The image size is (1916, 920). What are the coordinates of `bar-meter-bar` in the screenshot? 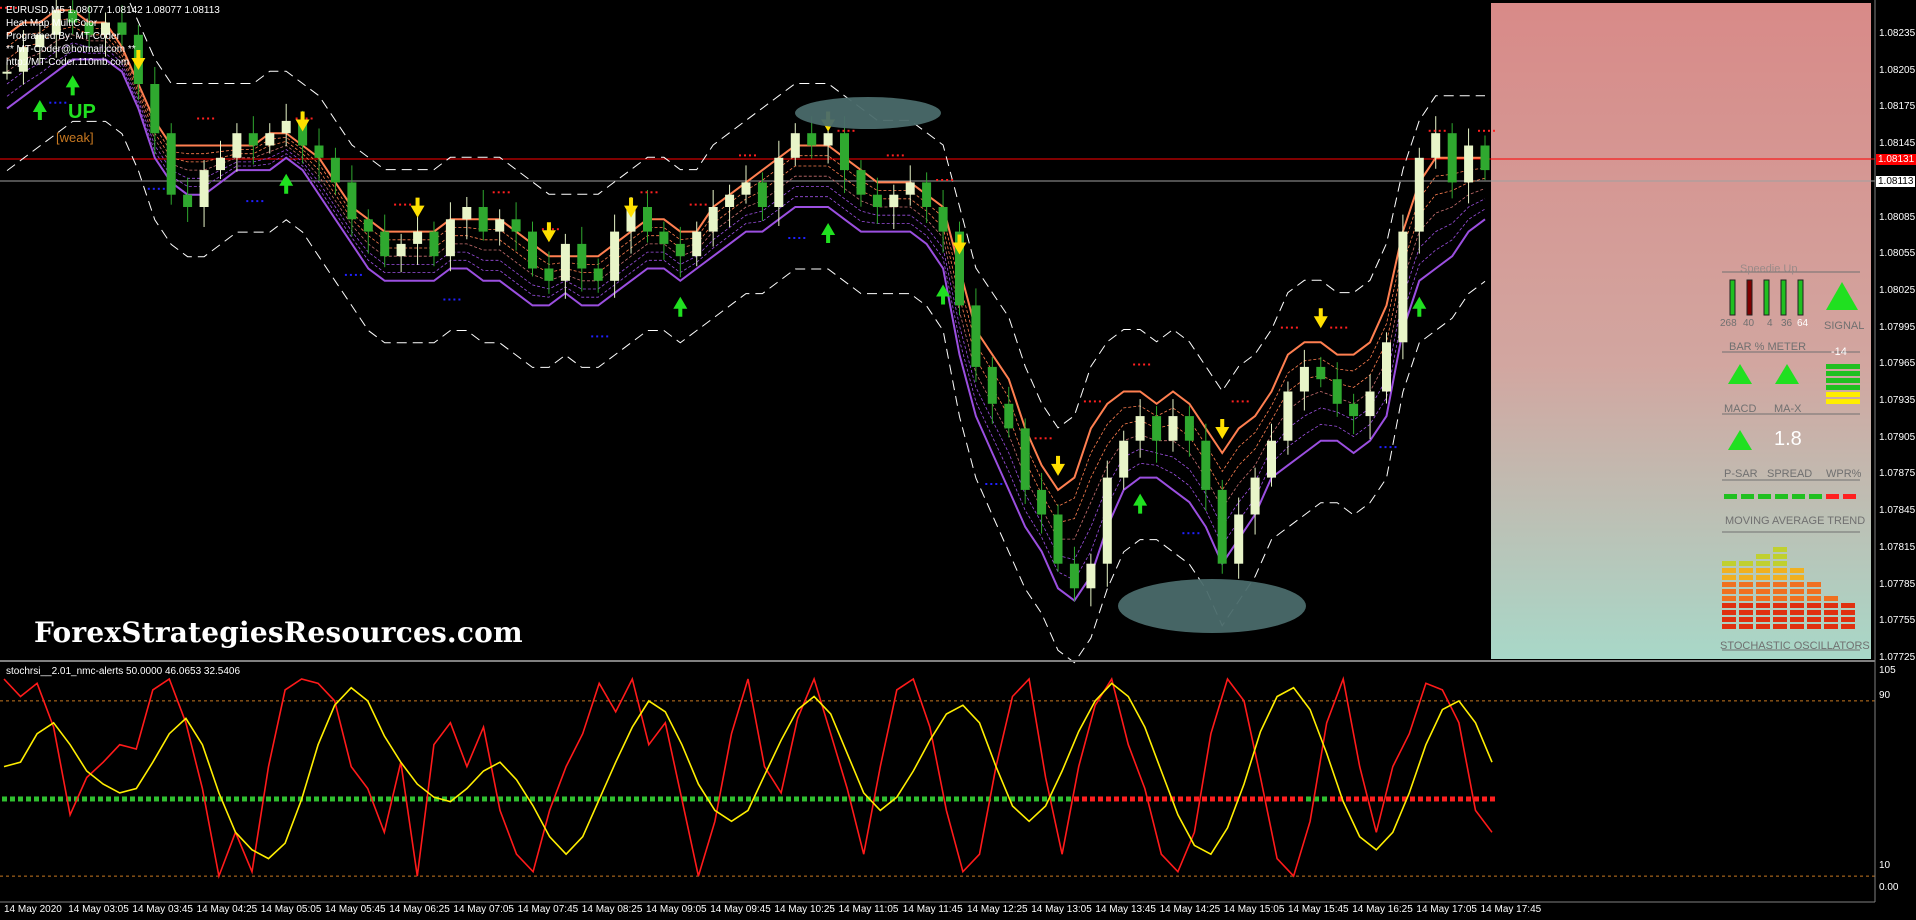 It's located at (1800, 297).